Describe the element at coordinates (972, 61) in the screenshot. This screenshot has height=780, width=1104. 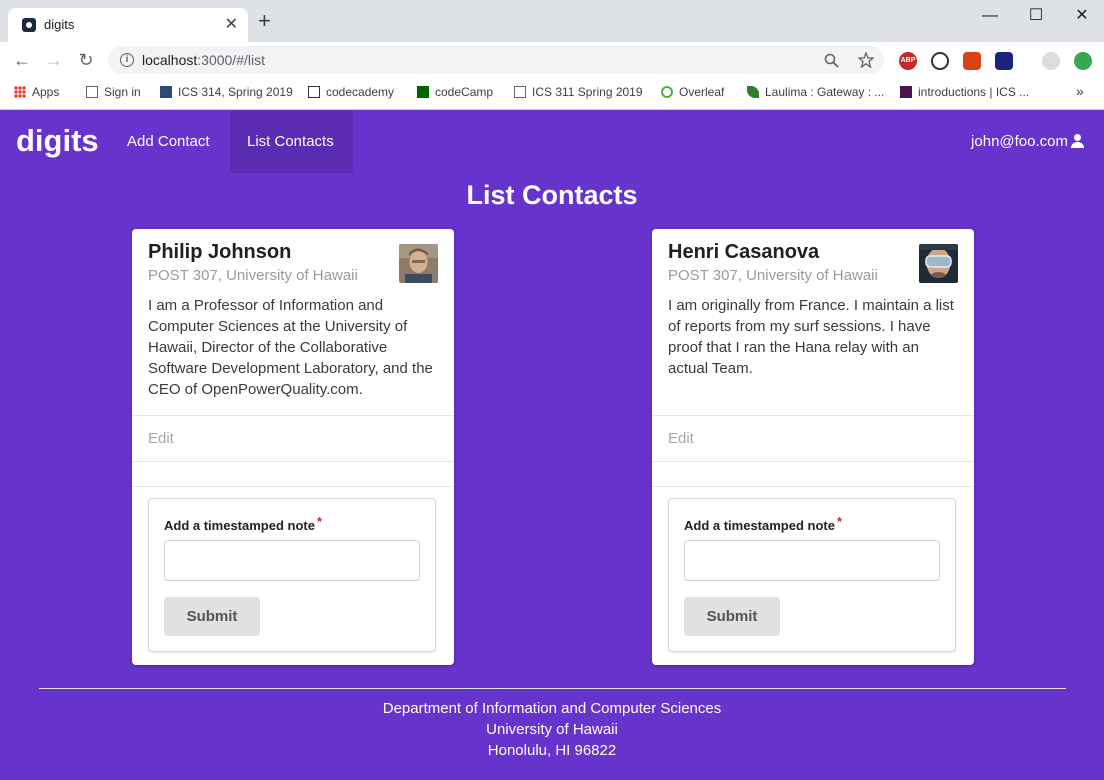
I see `extension-icon` at that location.